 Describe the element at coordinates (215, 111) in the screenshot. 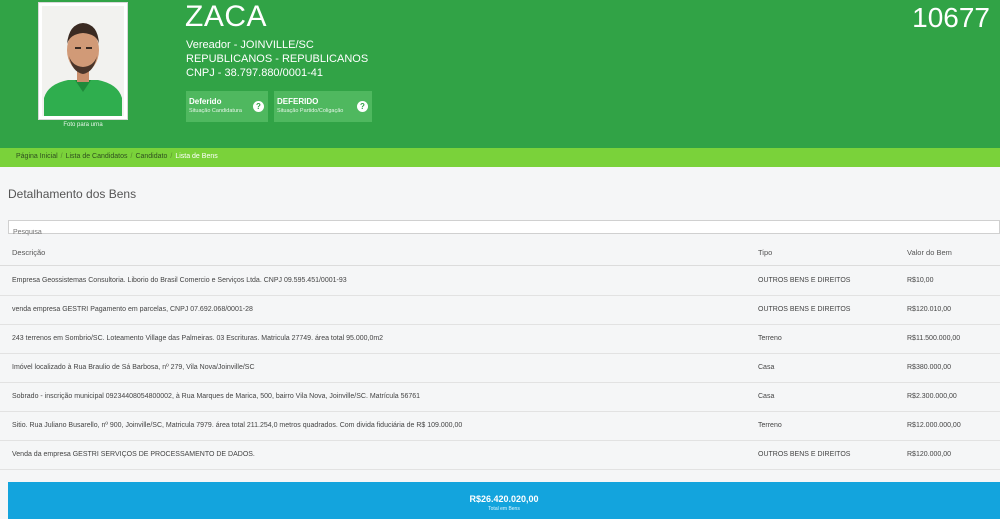

I see `status-candidatura-label: Situação Candidatura` at that location.